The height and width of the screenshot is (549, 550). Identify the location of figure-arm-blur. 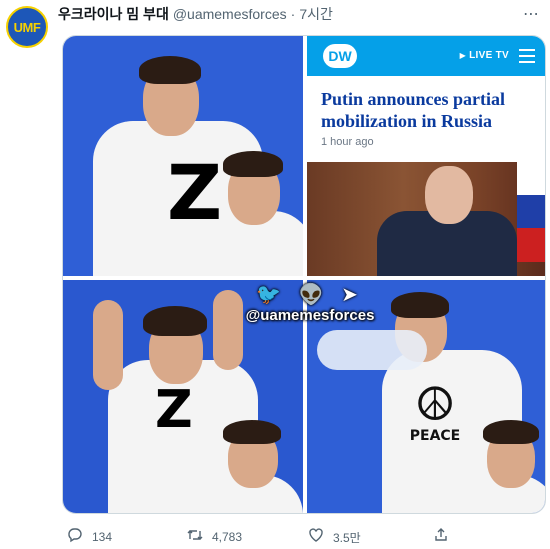
(372, 350).